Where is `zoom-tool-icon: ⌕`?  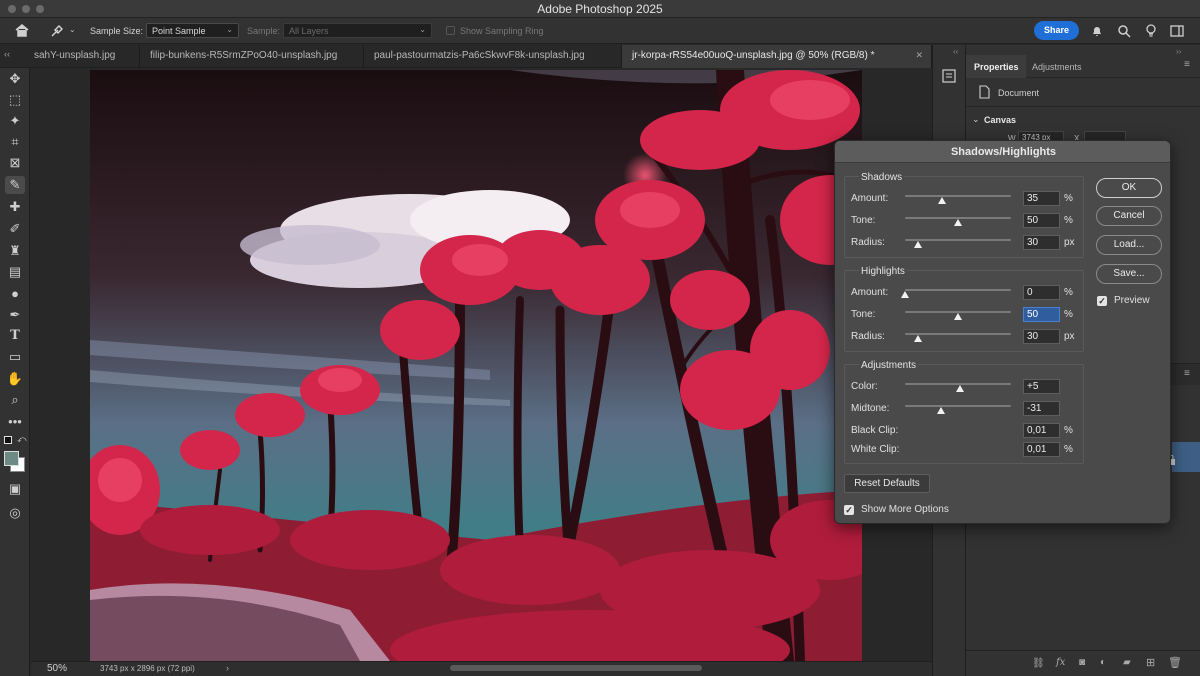 zoom-tool-icon: ⌕ is located at coordinates (15, 400).